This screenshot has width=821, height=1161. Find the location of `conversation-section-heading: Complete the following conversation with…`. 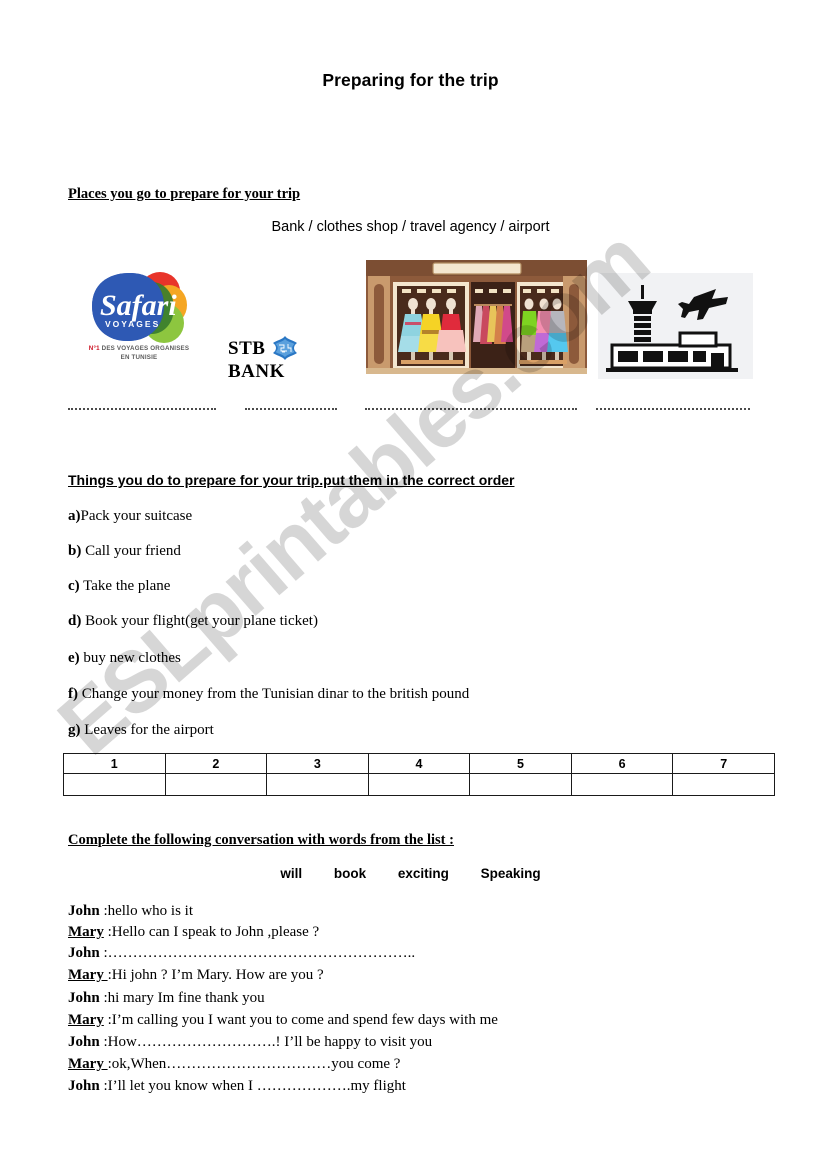

conversation-section-heading: Complete the following conversation with… is located at coordinates (261, 840).